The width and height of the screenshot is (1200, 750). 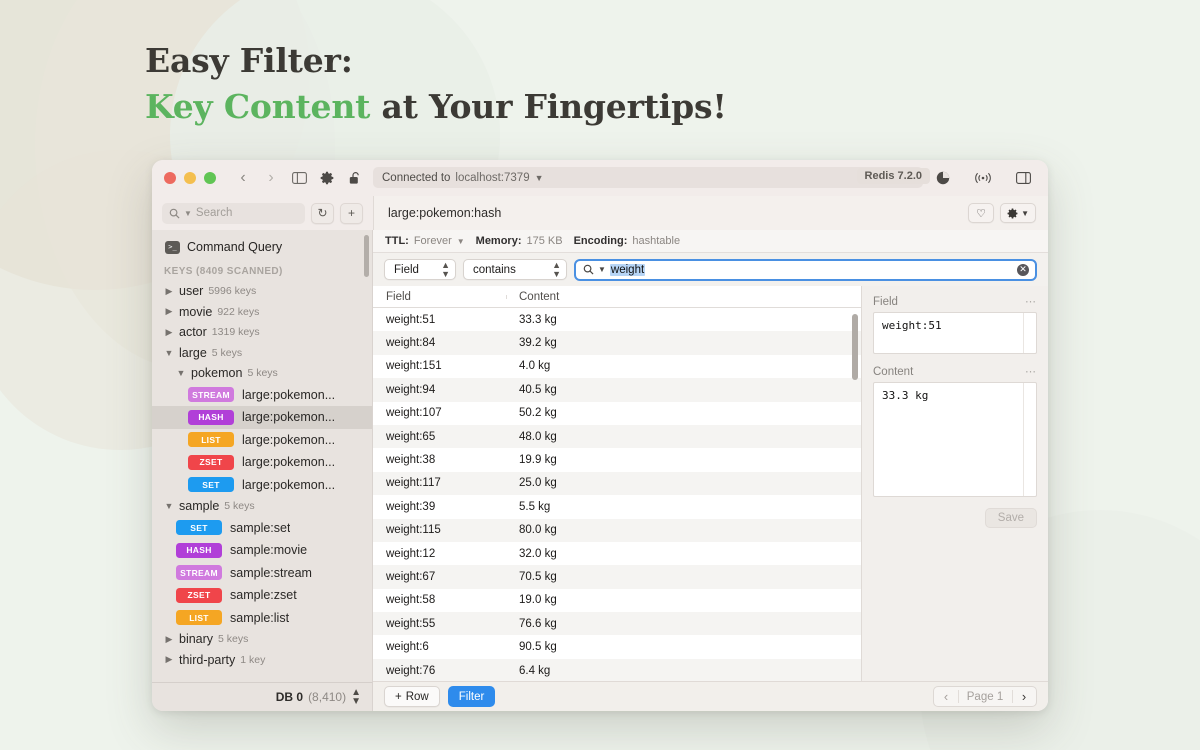 I want to click on favorite-button: ♡, so click(x=981, y=213).